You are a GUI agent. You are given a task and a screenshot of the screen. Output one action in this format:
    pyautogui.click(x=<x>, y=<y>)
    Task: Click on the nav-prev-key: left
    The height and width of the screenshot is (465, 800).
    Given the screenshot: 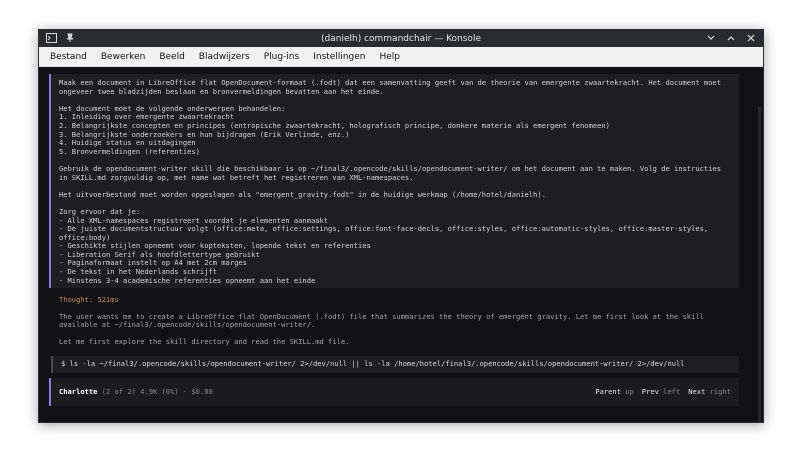 What is the action you would take?
    pyautogui.click(x=672, y=391)
    